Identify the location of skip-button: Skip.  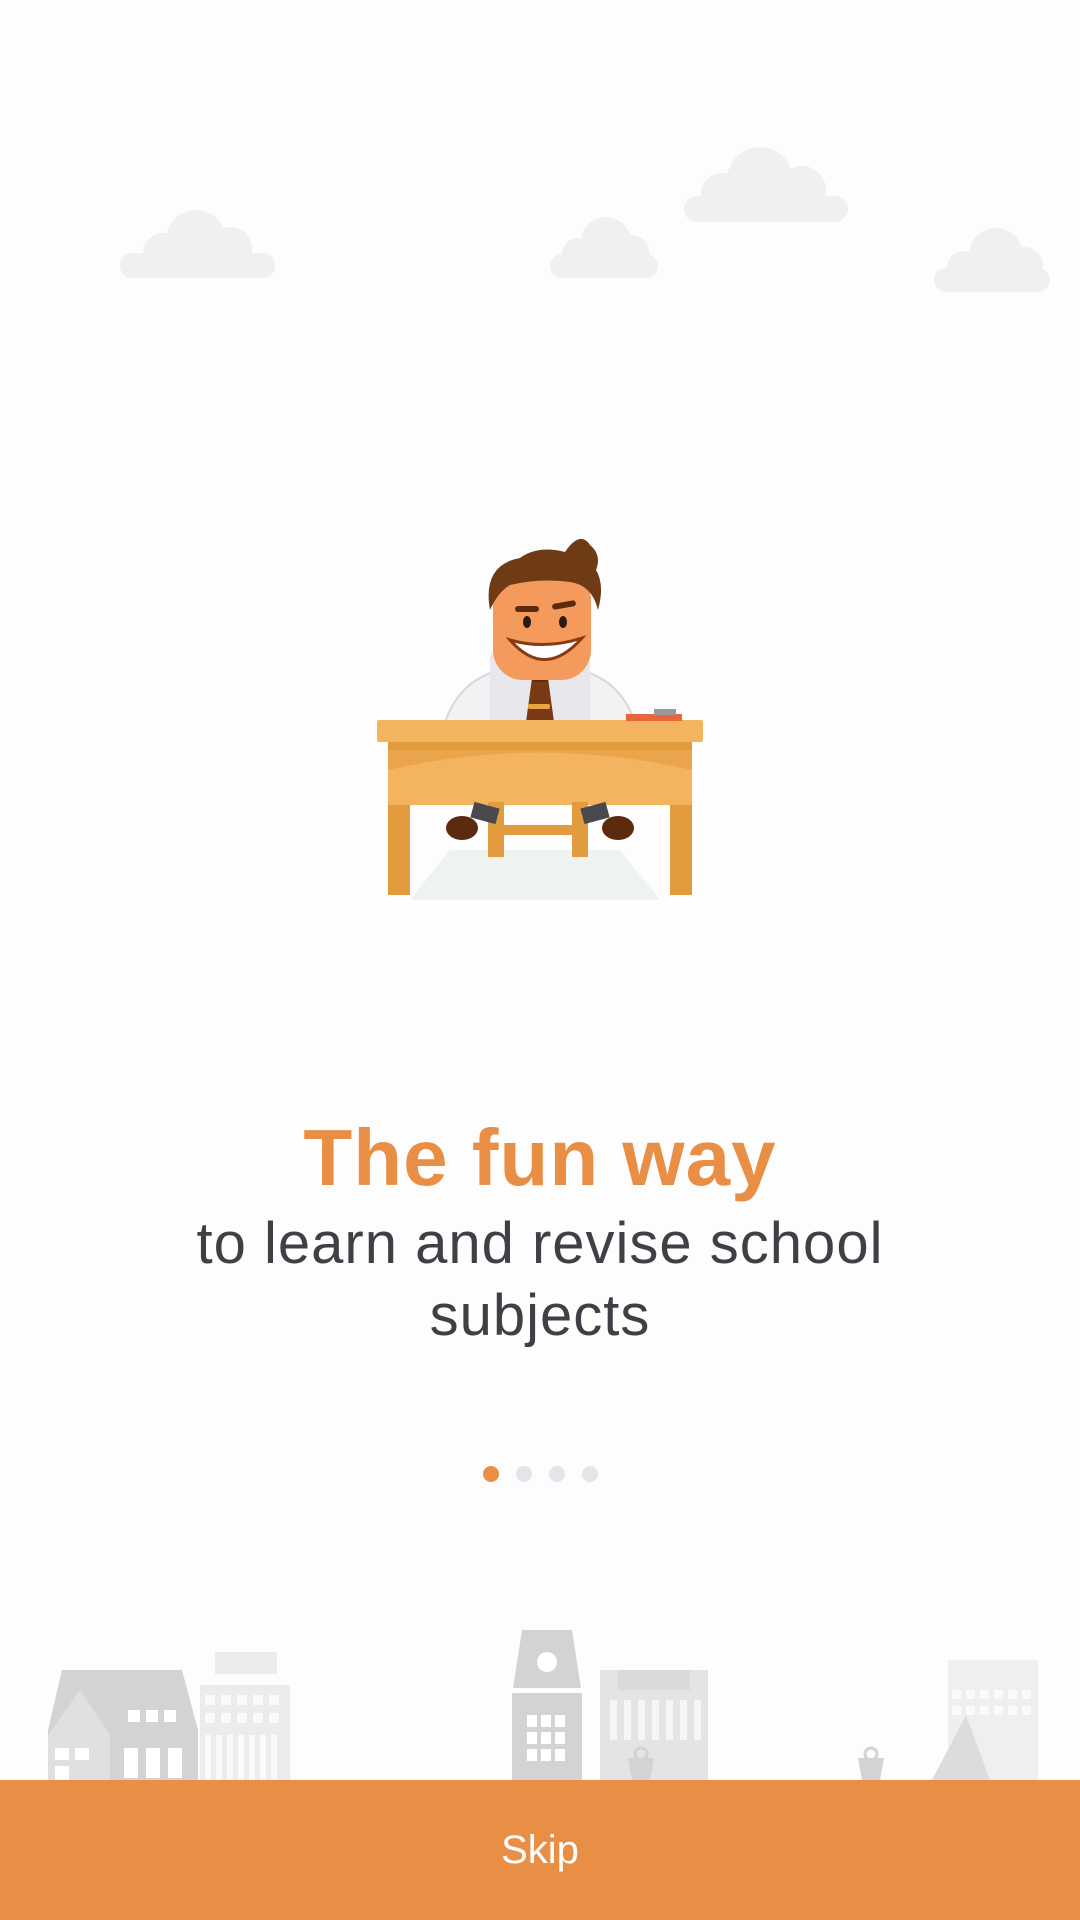
(540, 1850).